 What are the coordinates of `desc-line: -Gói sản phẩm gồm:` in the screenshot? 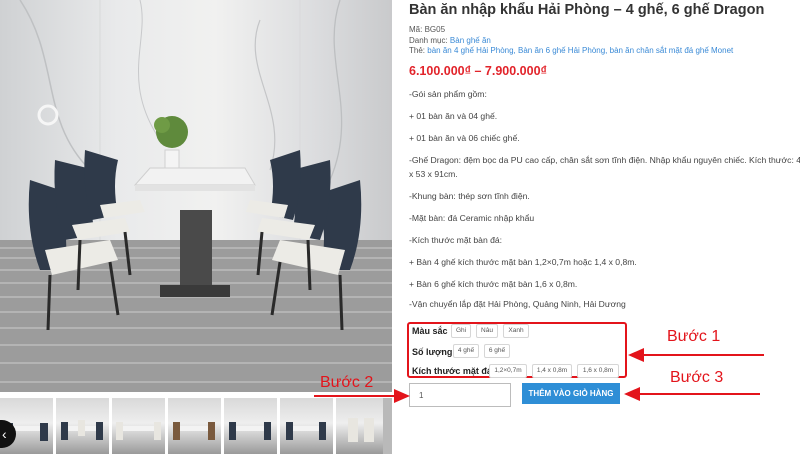 It's located at (448, 94).